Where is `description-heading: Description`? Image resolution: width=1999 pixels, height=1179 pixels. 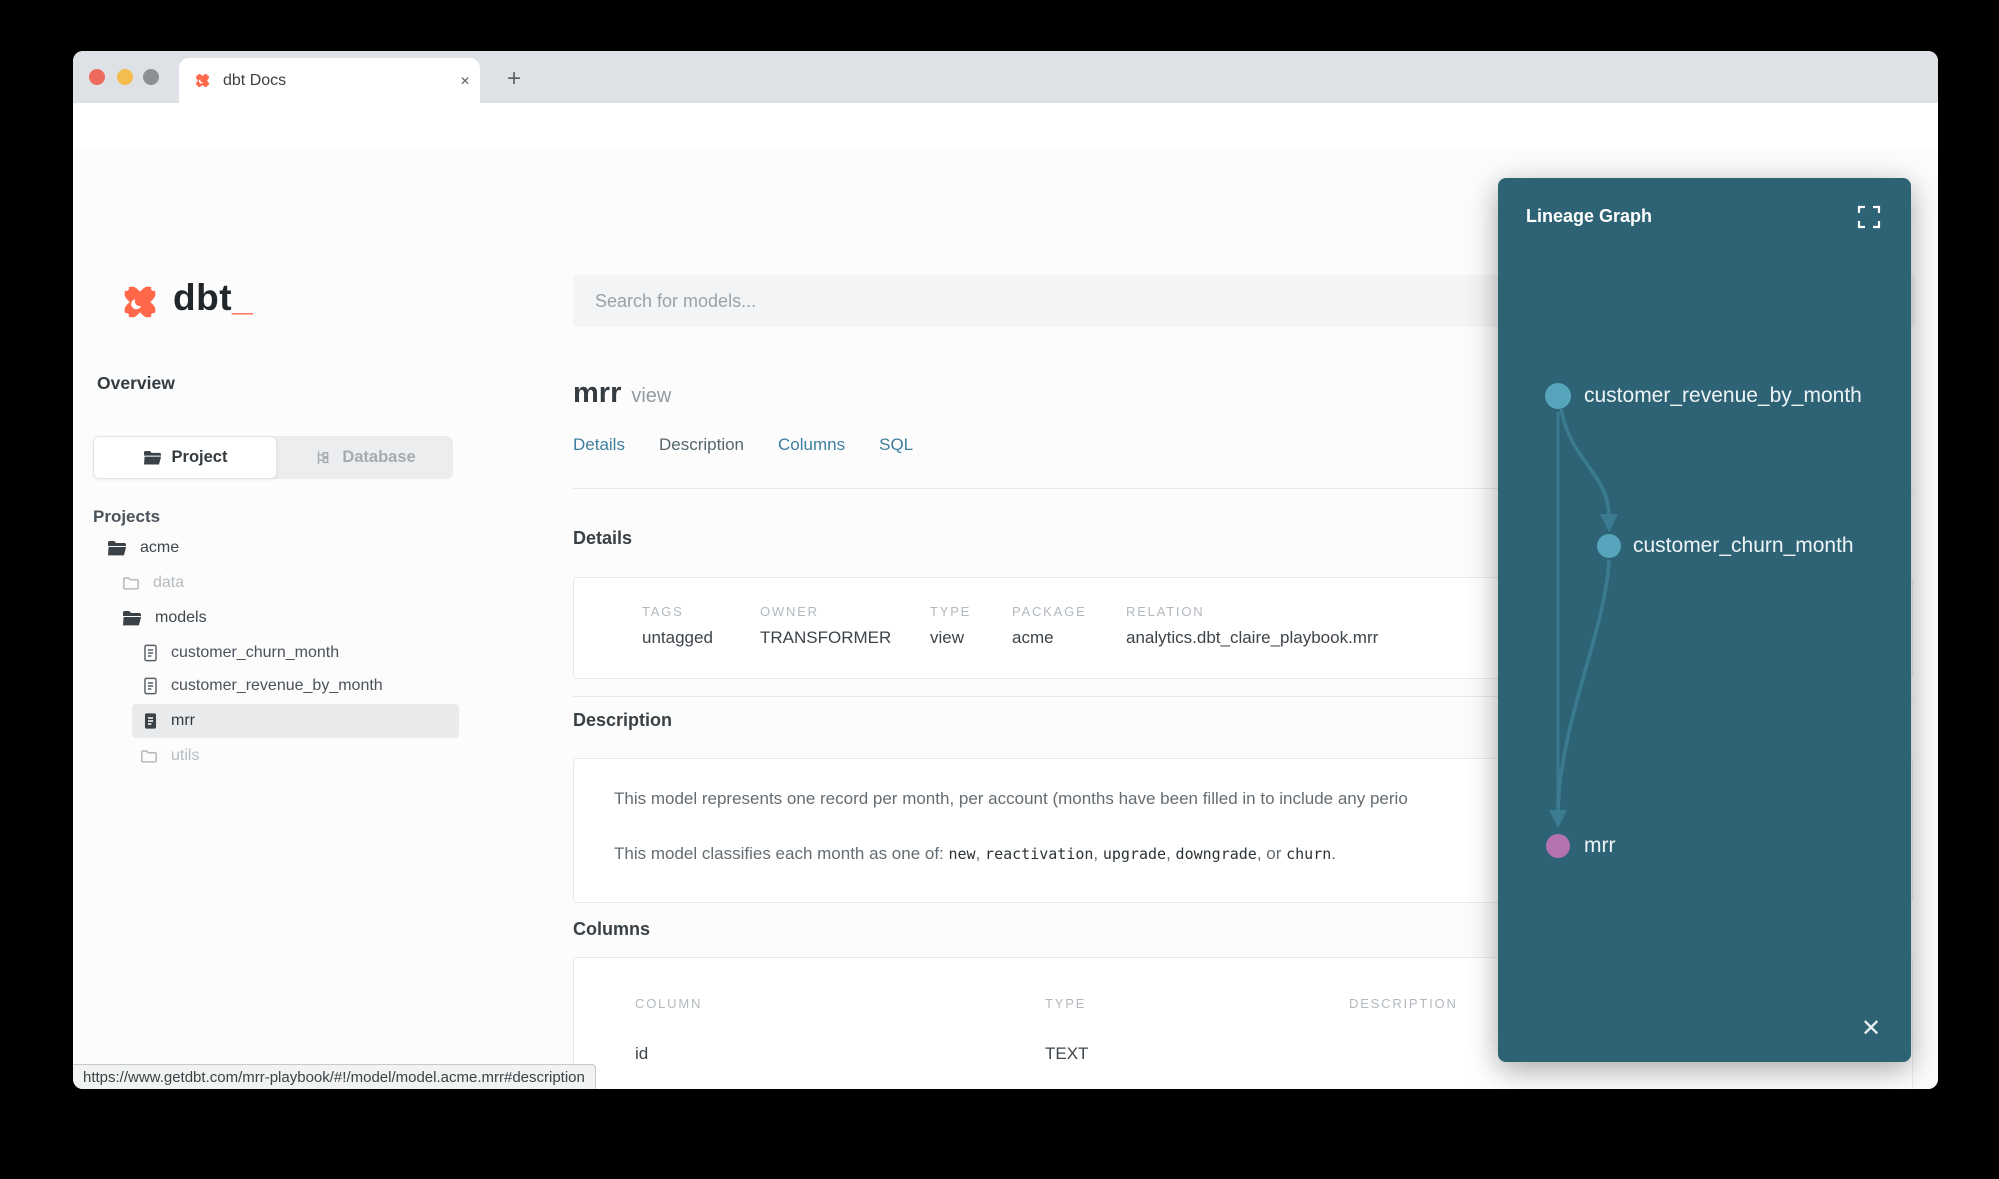 description-heading: Description is located at coordinates (623, 720).